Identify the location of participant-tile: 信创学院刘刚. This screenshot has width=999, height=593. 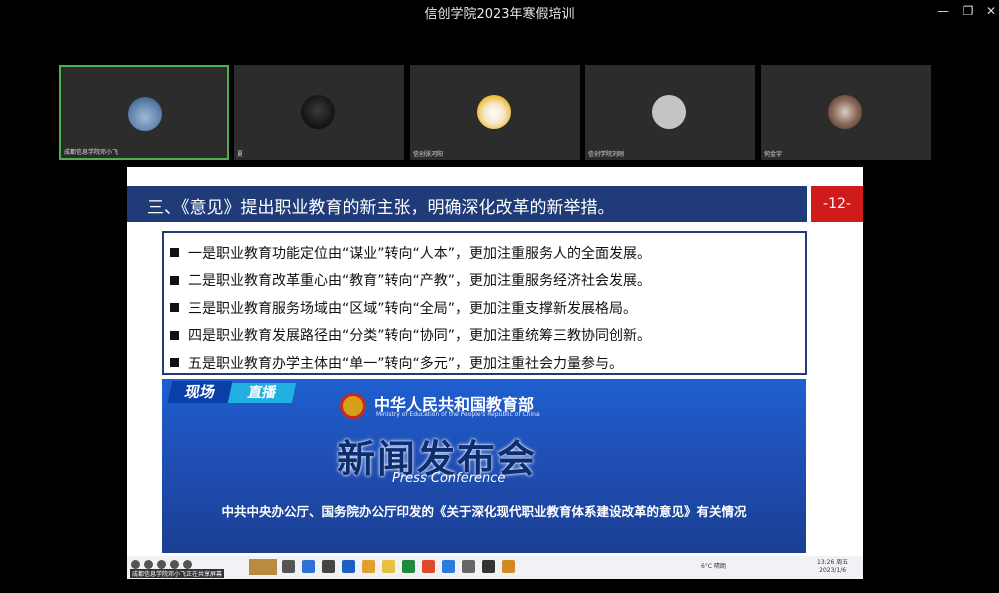
(670, 112).